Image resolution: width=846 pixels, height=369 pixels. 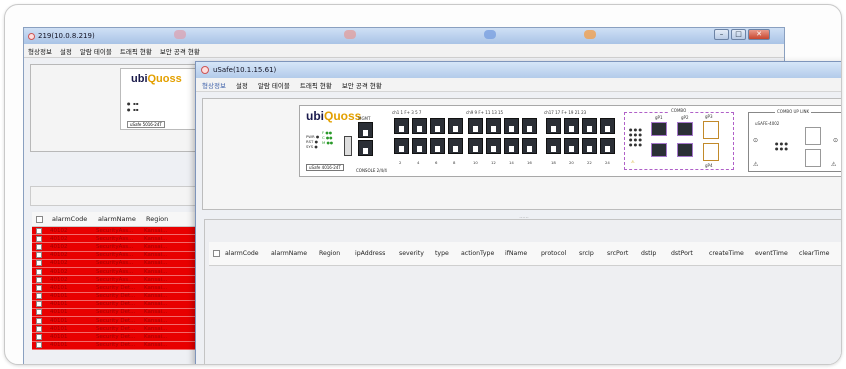 What do you see at coordinates (523, 253) in the screenshot?
I see `column-header: ifName` at bounding box center [523, 253].